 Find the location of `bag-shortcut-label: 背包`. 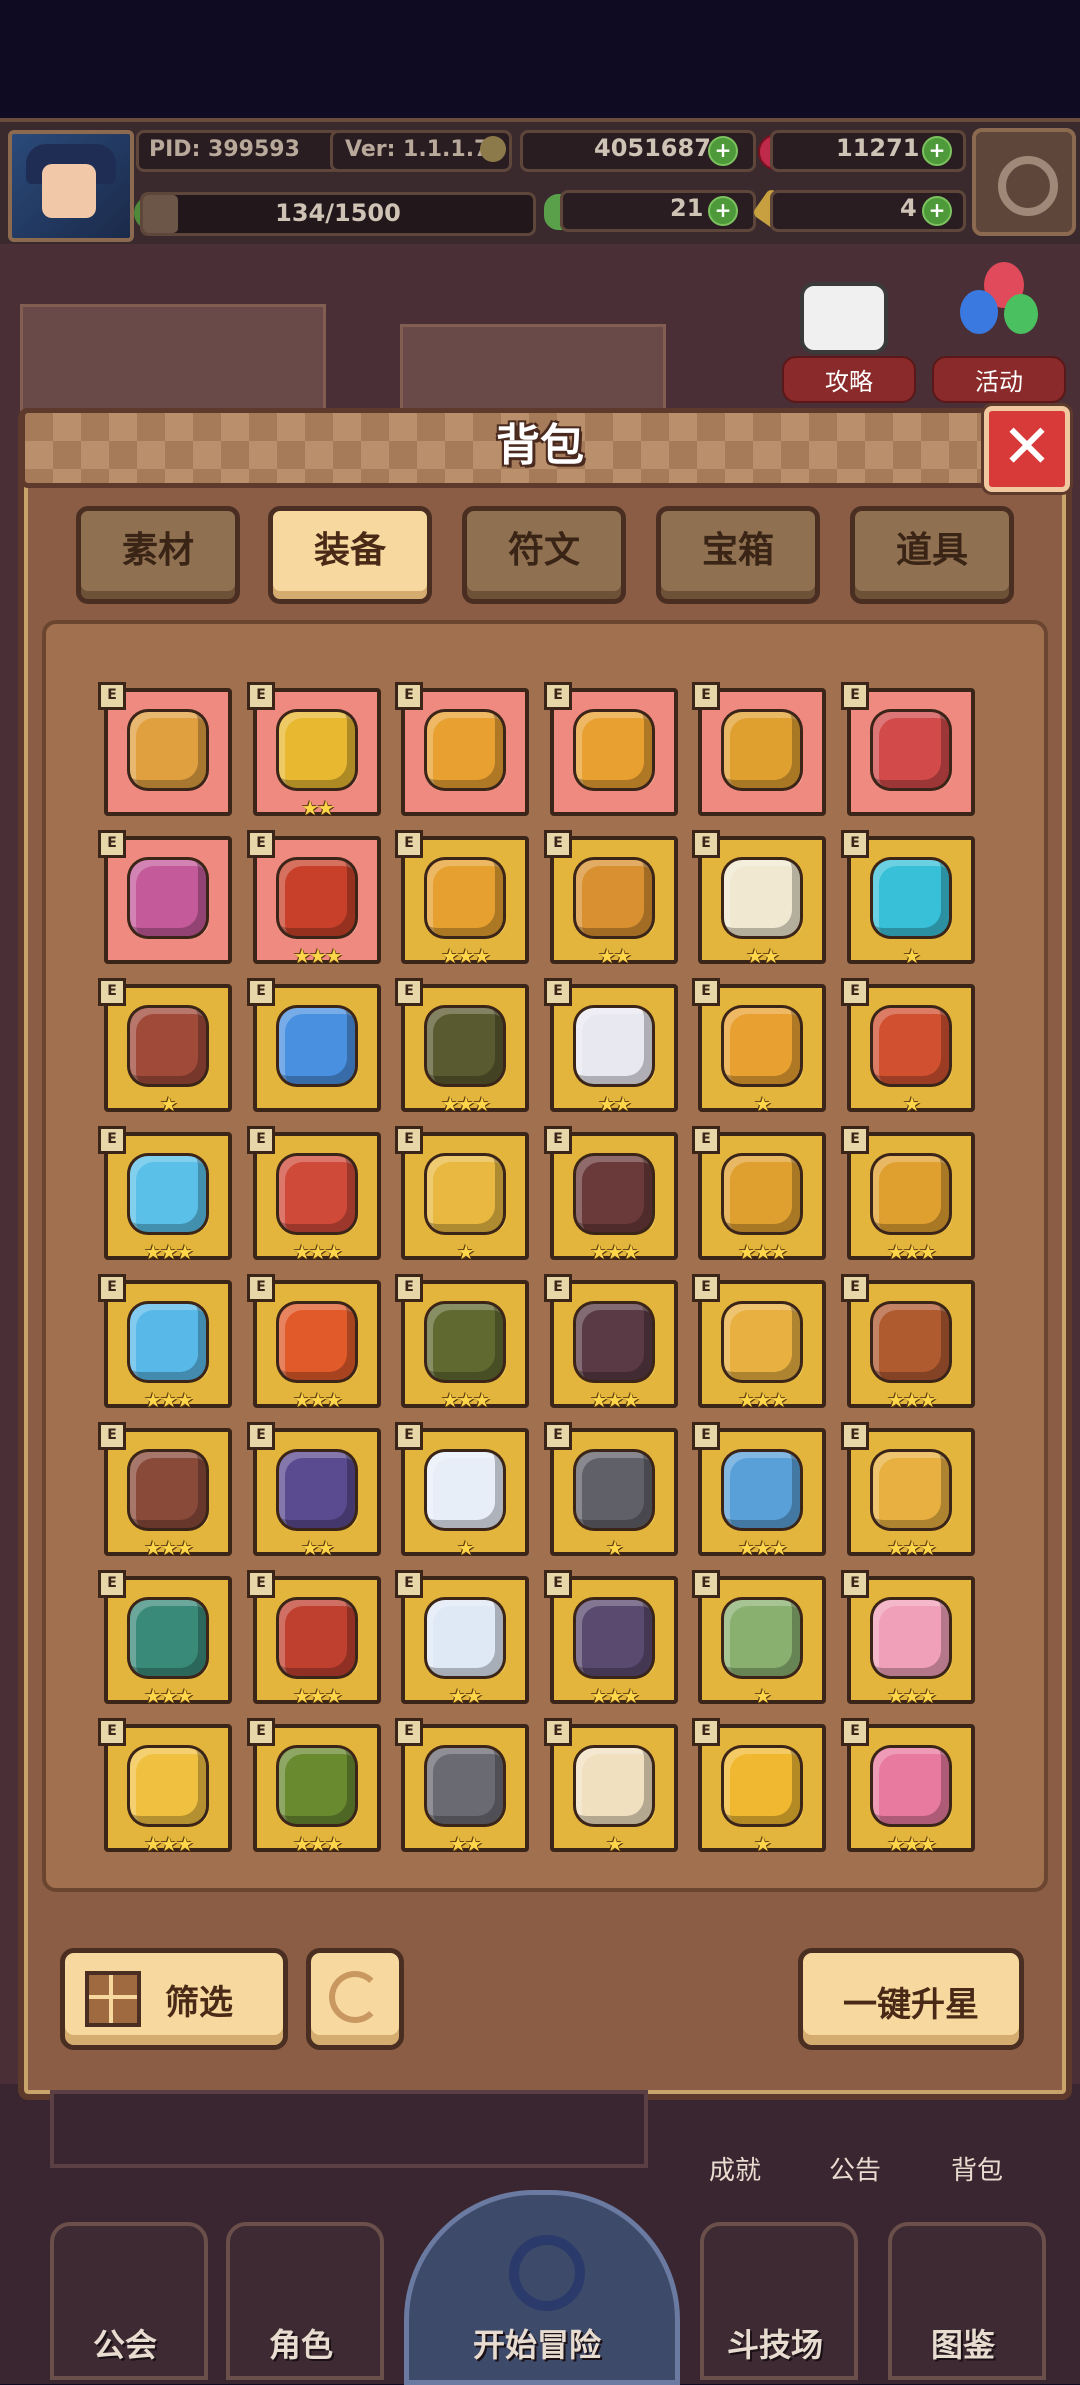

bag-shortcut-label: 背包 is located at coordinates (977, 2168).